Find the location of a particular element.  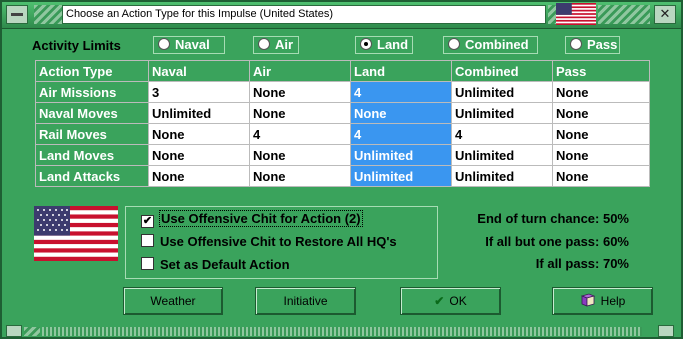

radio-air: Air is located at coordinates (276, 45).